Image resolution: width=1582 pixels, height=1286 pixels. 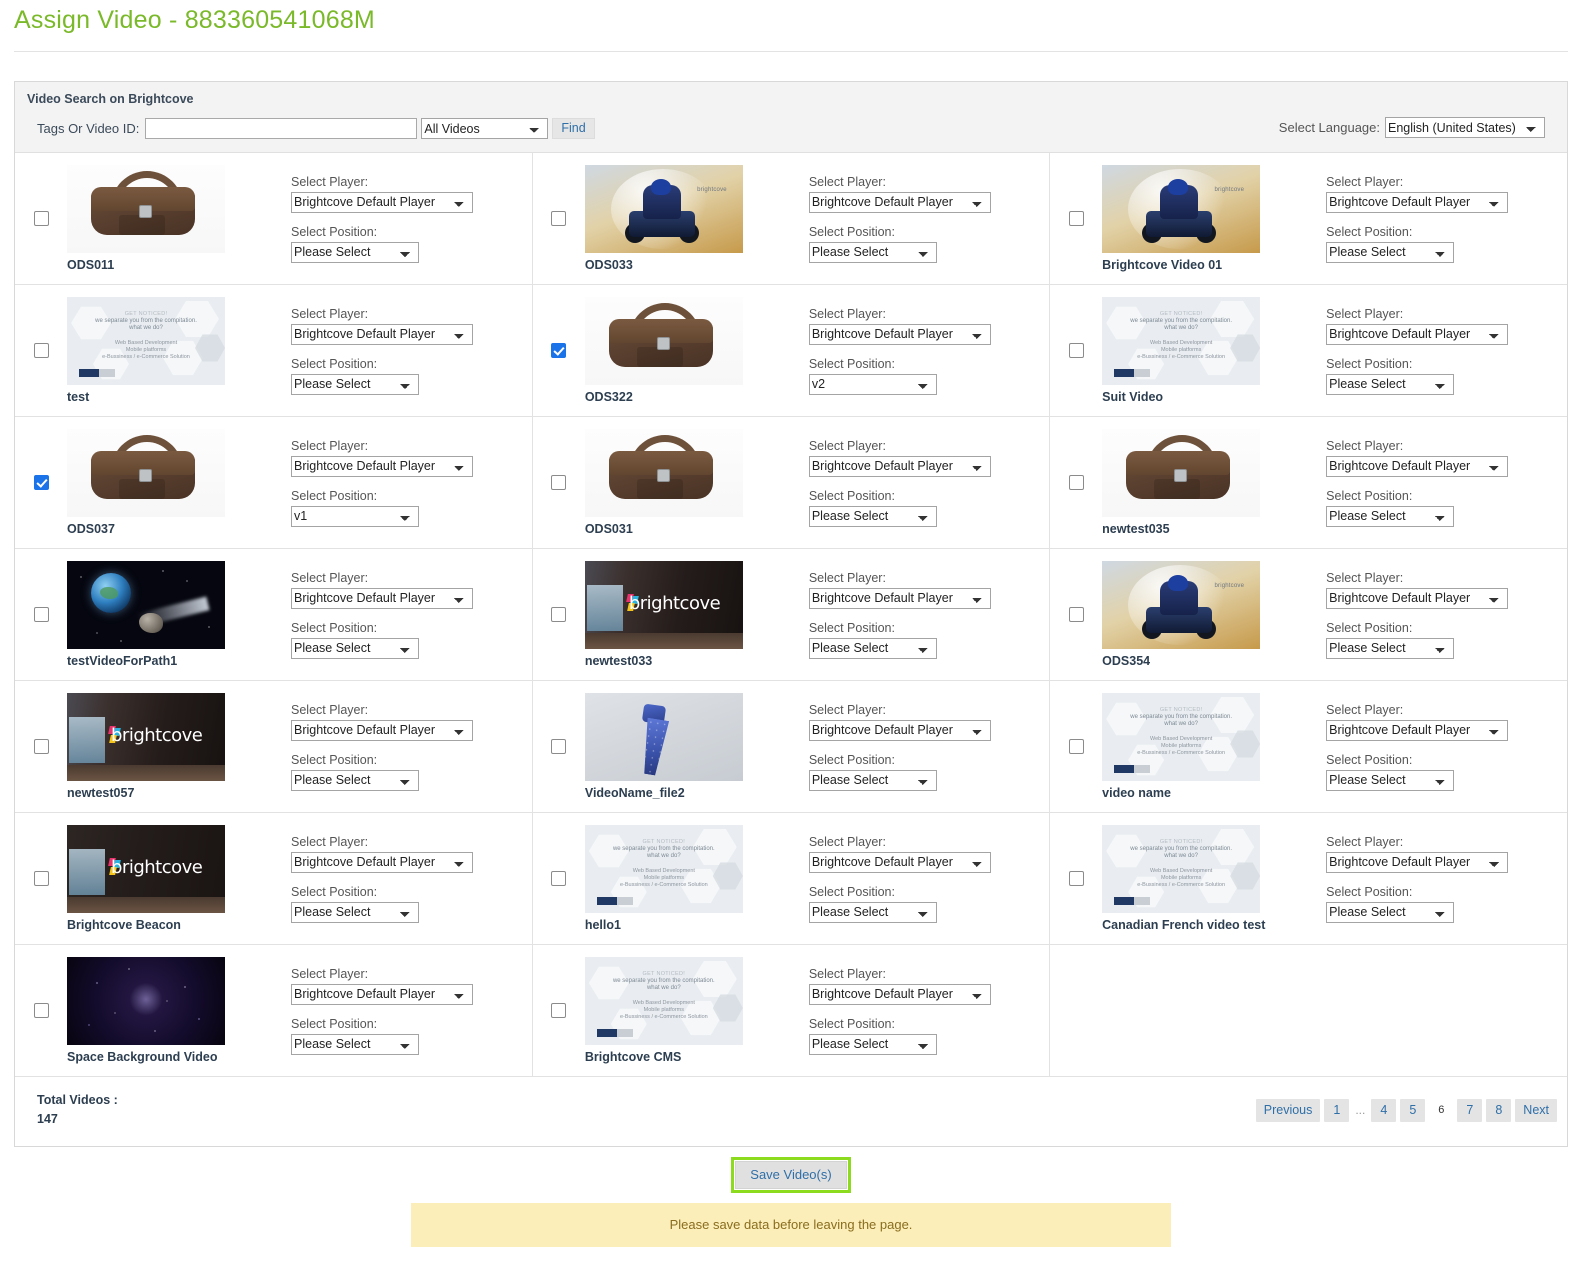 What do you see at coordinates (1206, 218) in the screenshot?
I see `video-thumbnail-col: brightcove Brightcove Video 01` at bounding box center [1206, 218].